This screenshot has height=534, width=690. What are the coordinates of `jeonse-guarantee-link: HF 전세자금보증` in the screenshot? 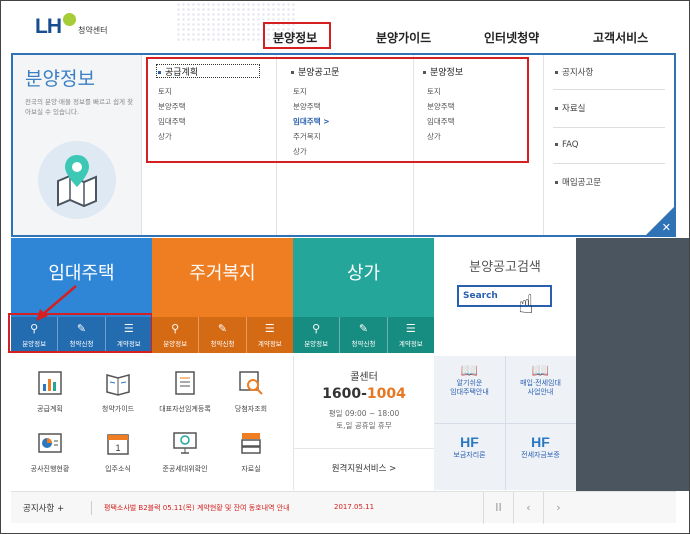 It's located at (540, 447).